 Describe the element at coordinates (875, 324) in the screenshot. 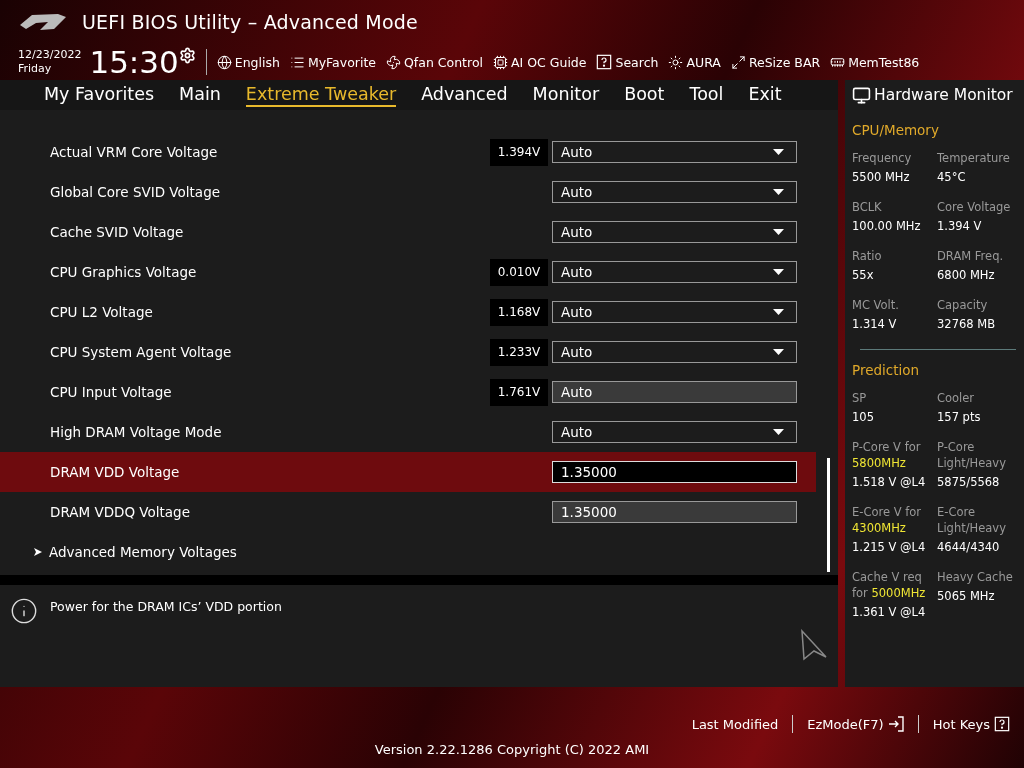

I see `metric-value: 1.314 V` at that location.